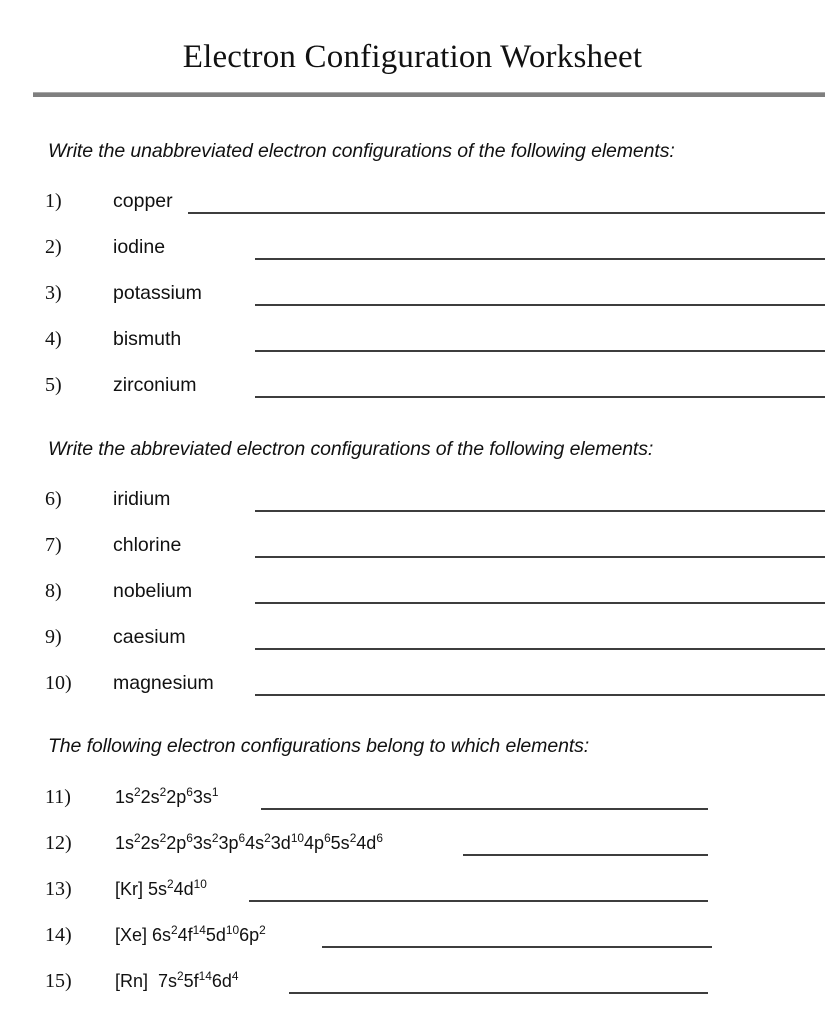  Describe the element at coordinates (412, 501) in the screenshot. I see `question-row: 6) iridium` at that location.